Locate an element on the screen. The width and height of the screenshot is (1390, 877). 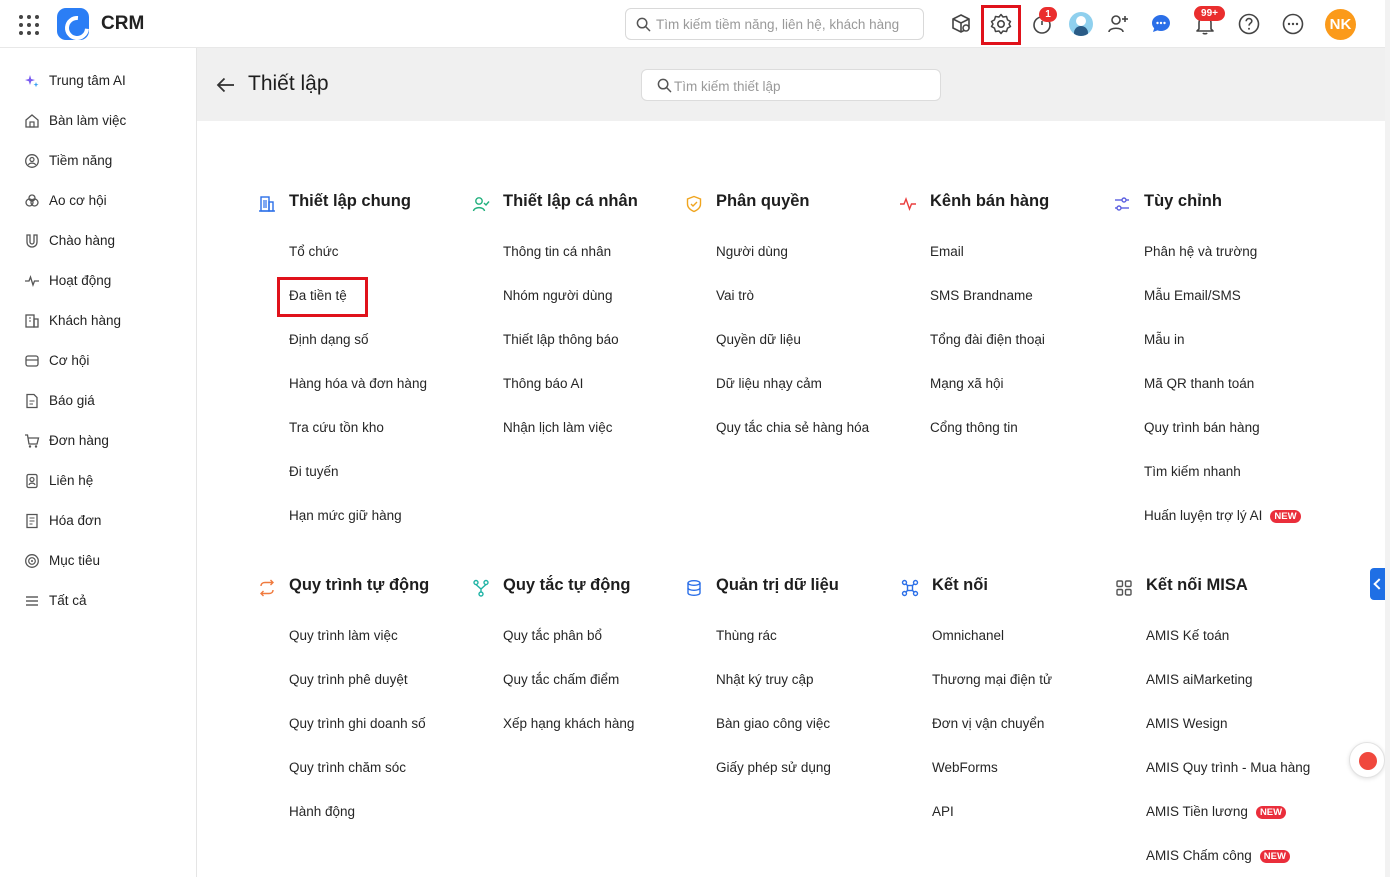
add-user-icon is located at coordinates (1118, 24).